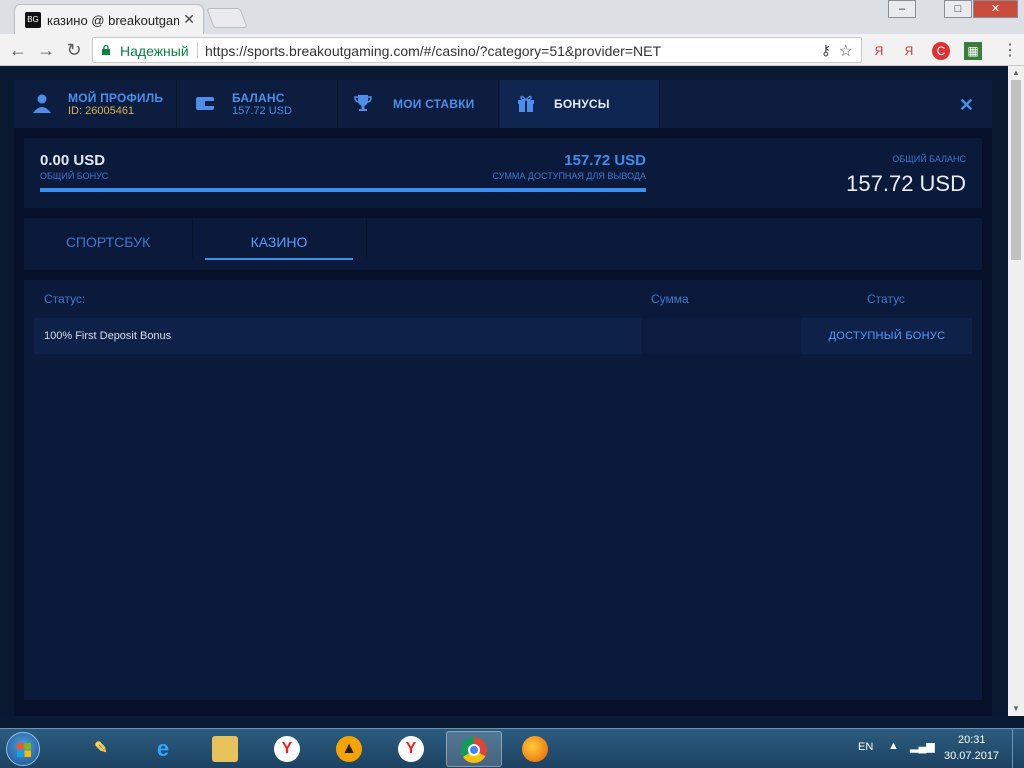 This screenshot has width=1024, height=768. What do you see at coordinates (1010, 50) in the screenshot?
I see `browser-menu-icon: ⋮` at bounding box center [1010, 50].